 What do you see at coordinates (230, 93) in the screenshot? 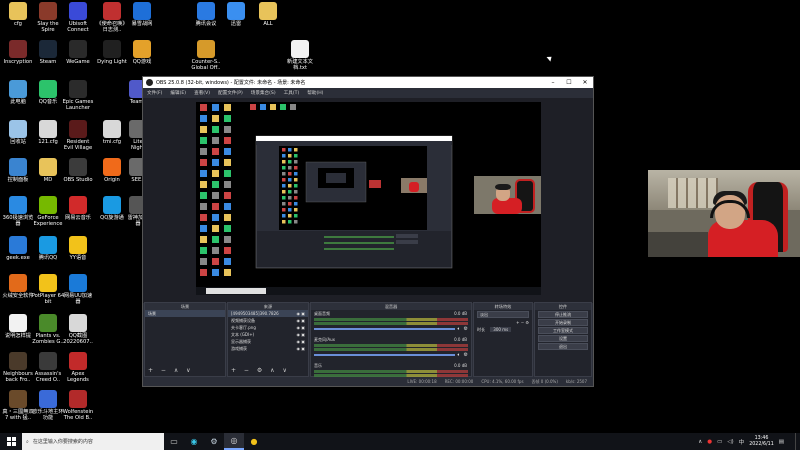
I see `menu-item: 配置文件(P)` at bounding box center [230, 93].